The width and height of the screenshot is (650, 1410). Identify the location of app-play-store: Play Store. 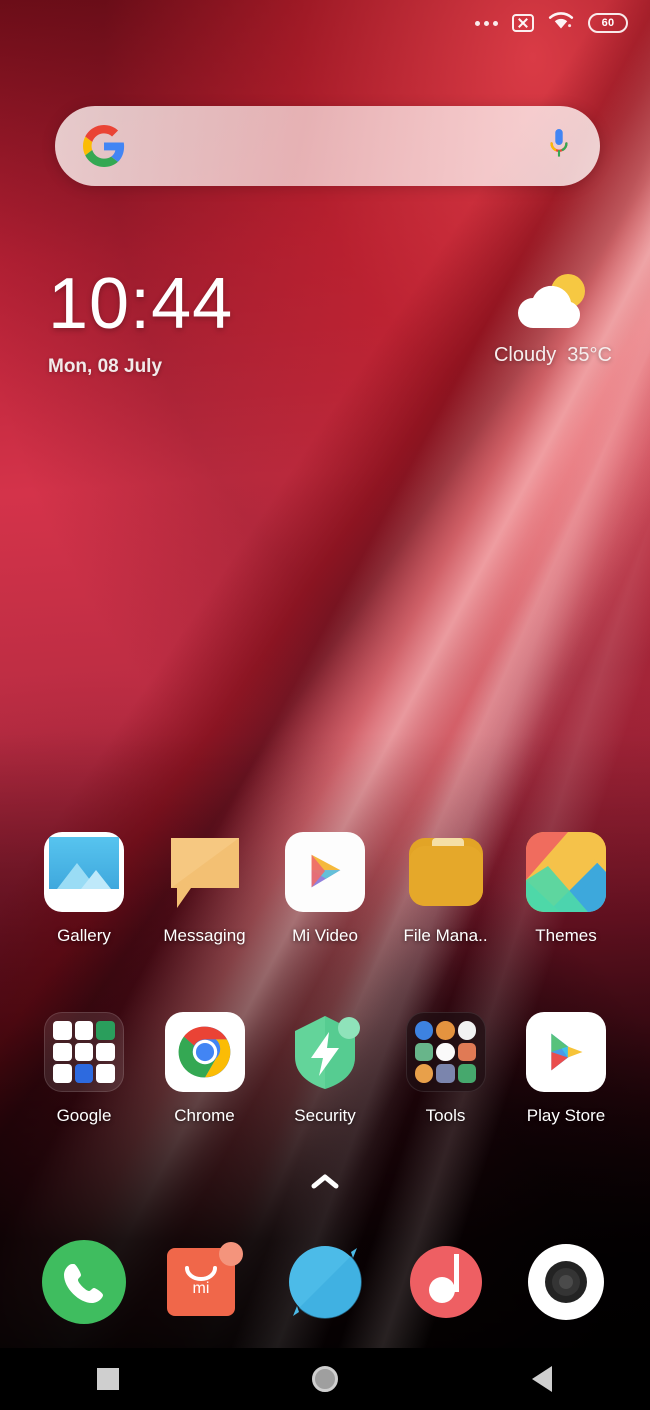
(566, 1069).